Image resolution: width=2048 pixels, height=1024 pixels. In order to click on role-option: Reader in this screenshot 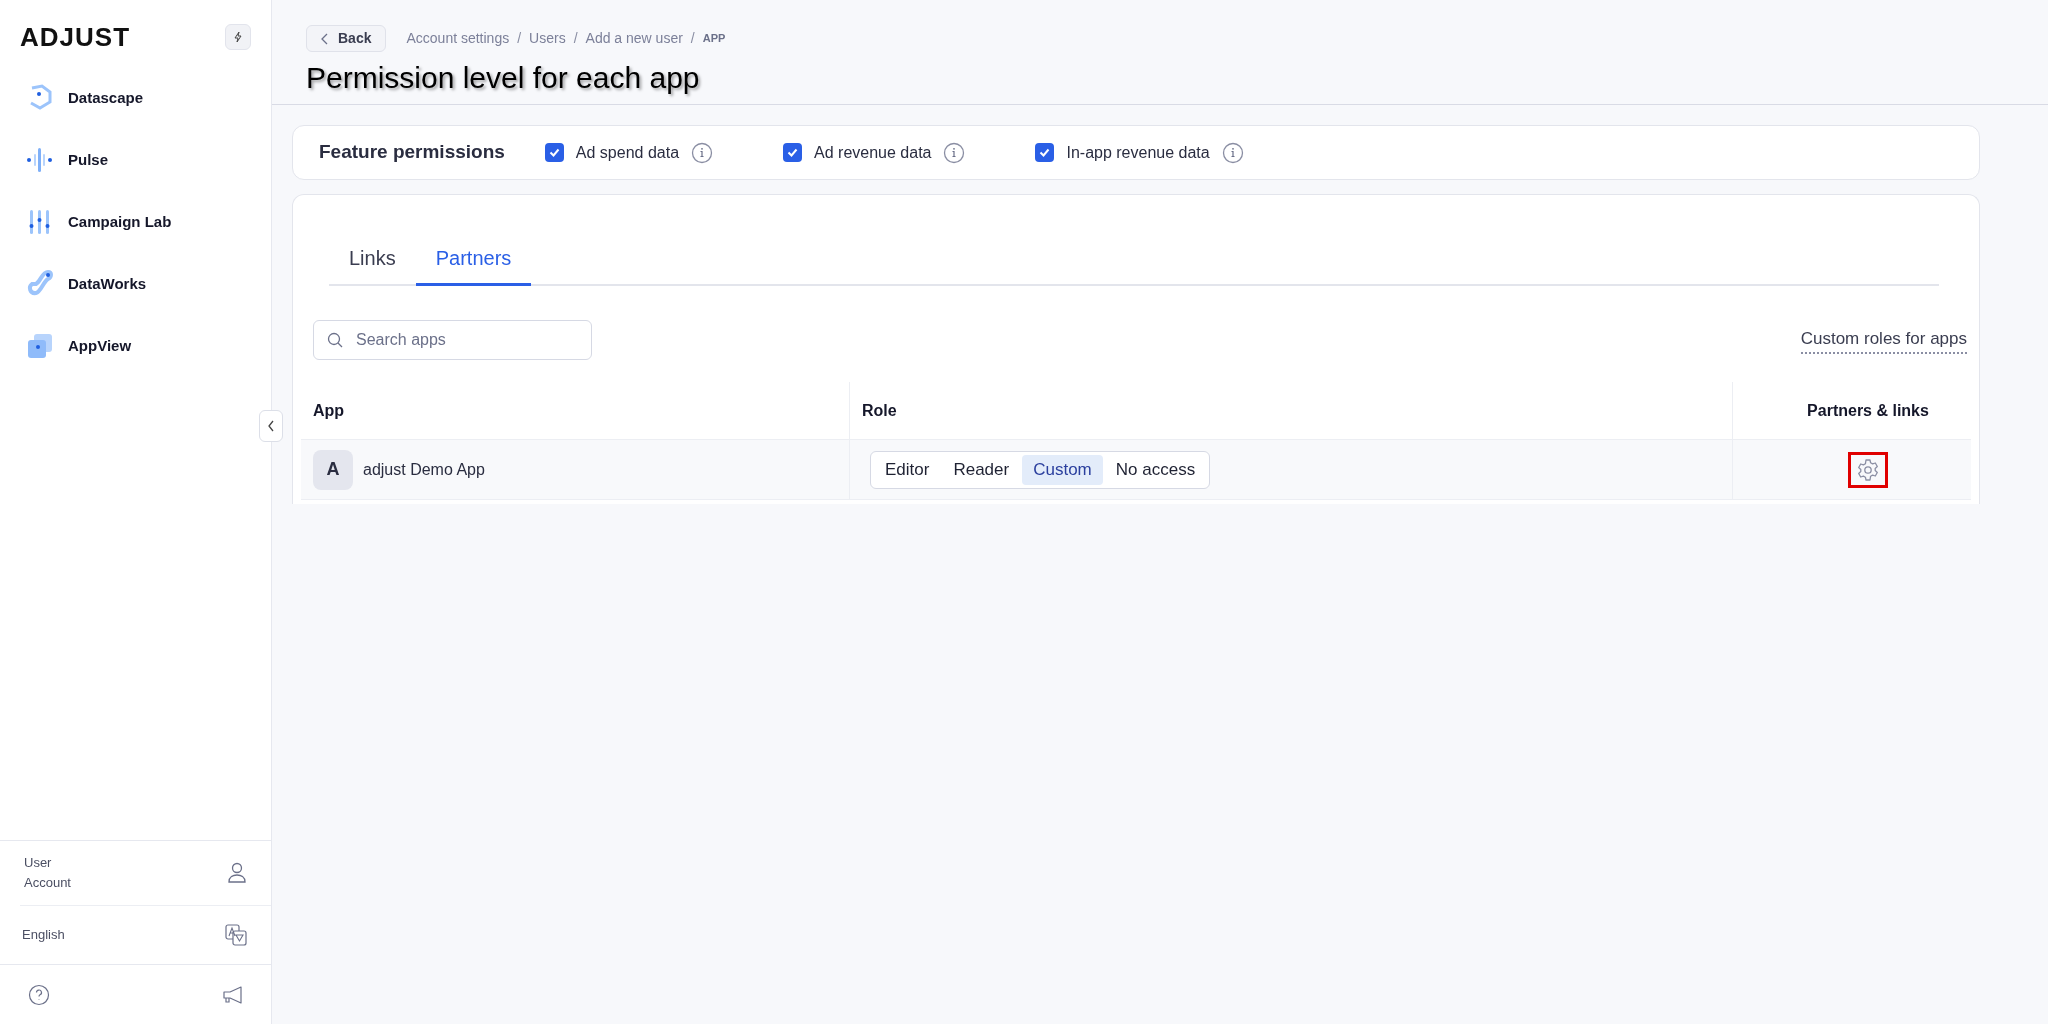, I will do `click(981, 469)`.